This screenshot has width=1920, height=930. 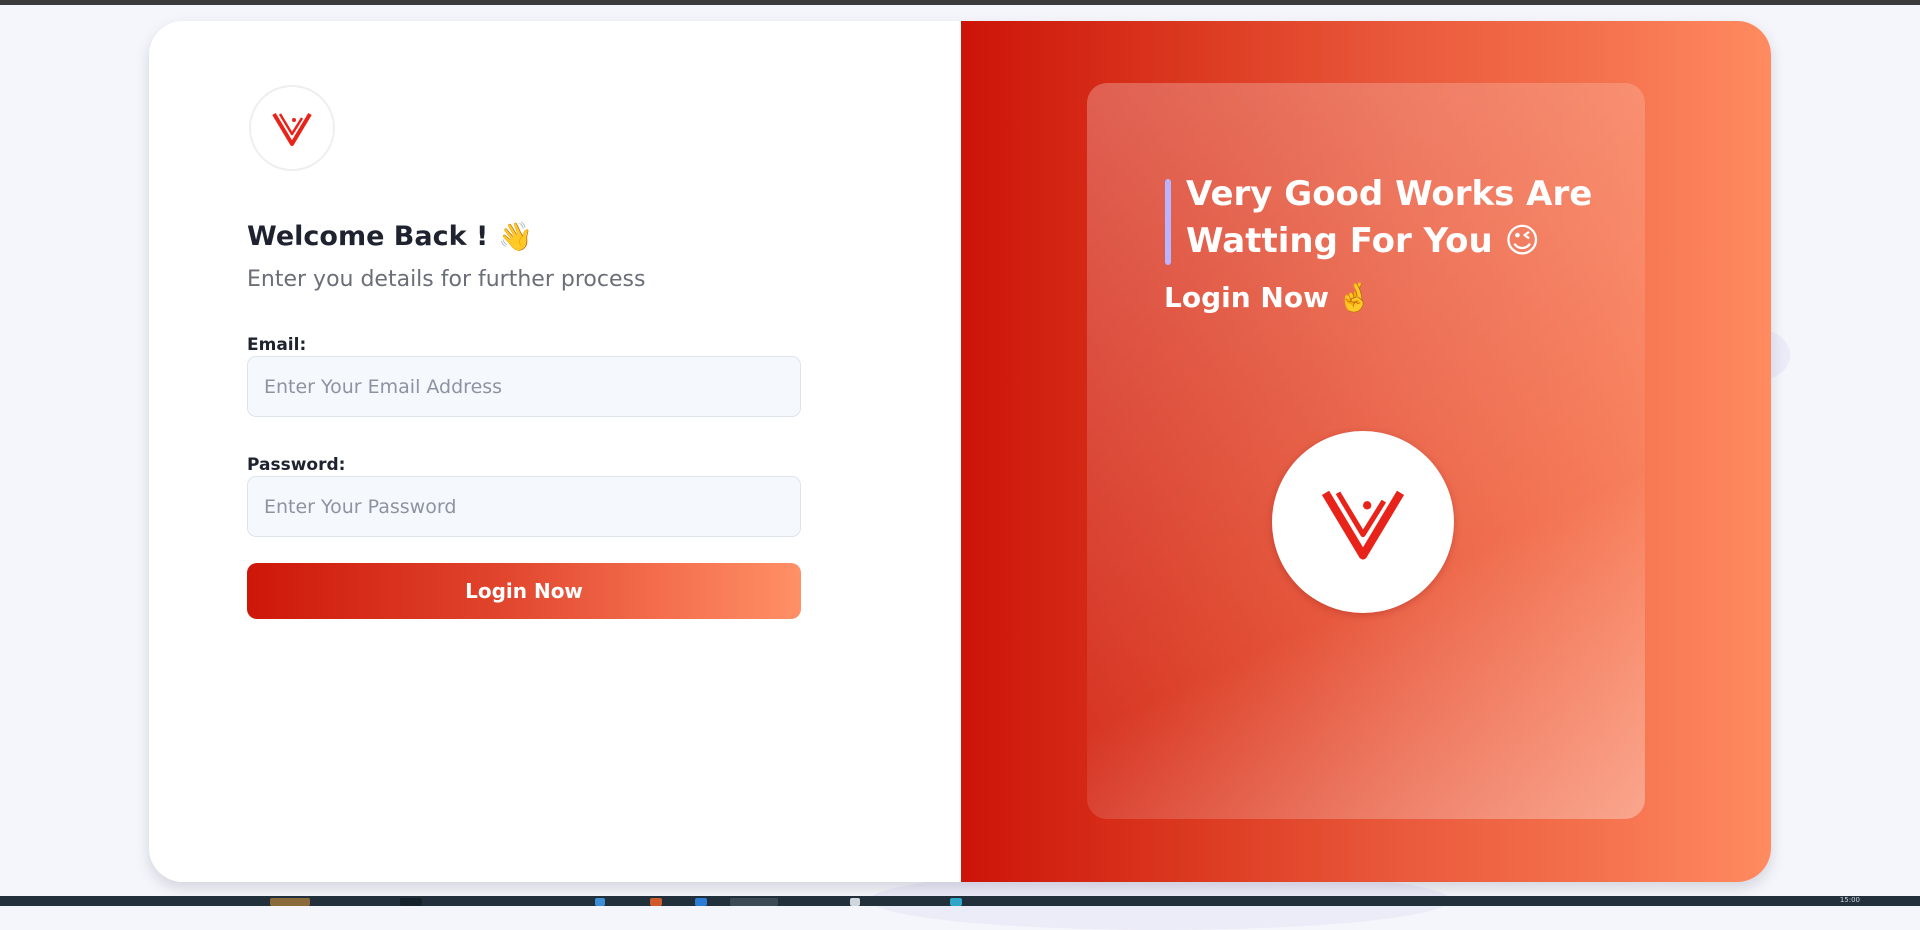 What do you see at coordinates (754, 902) in the screenshot?
I see `taskbar-app-icon-active` at bounding box center [754, 902].